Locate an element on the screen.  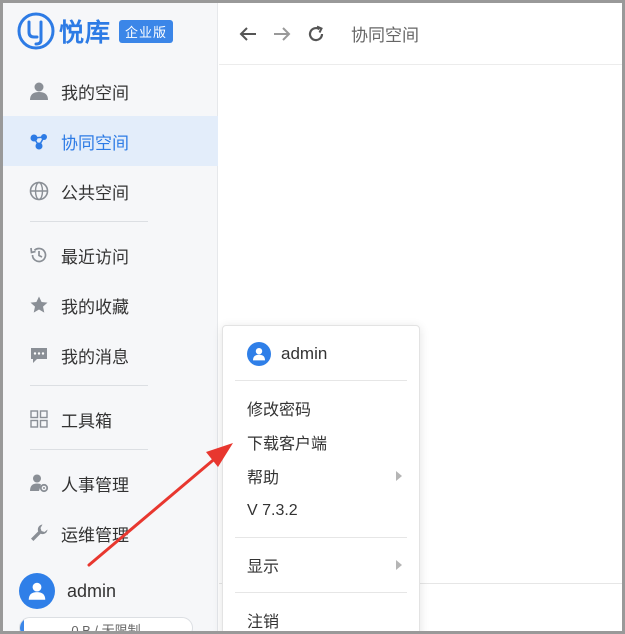
user-settings-icon is located at coordinates (39, 483).